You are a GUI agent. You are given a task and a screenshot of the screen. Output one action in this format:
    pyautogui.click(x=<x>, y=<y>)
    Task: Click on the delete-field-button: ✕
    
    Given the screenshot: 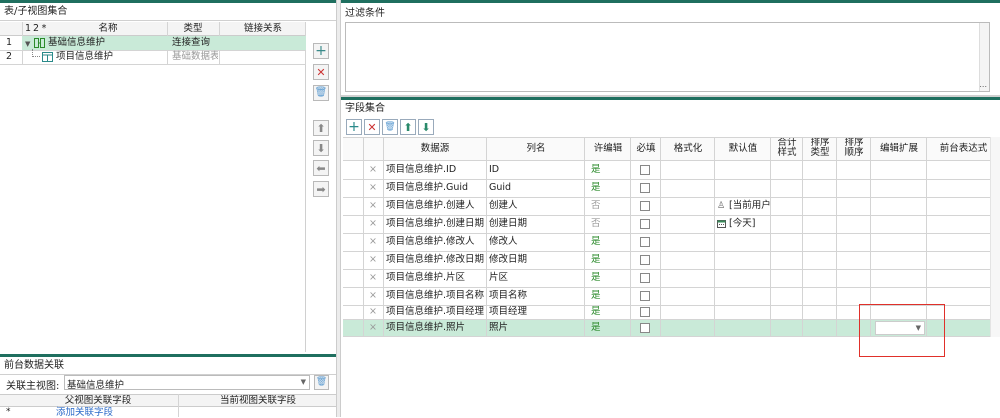 What is the action you would take?
    pyautogui.click(x=372, y=127)
    